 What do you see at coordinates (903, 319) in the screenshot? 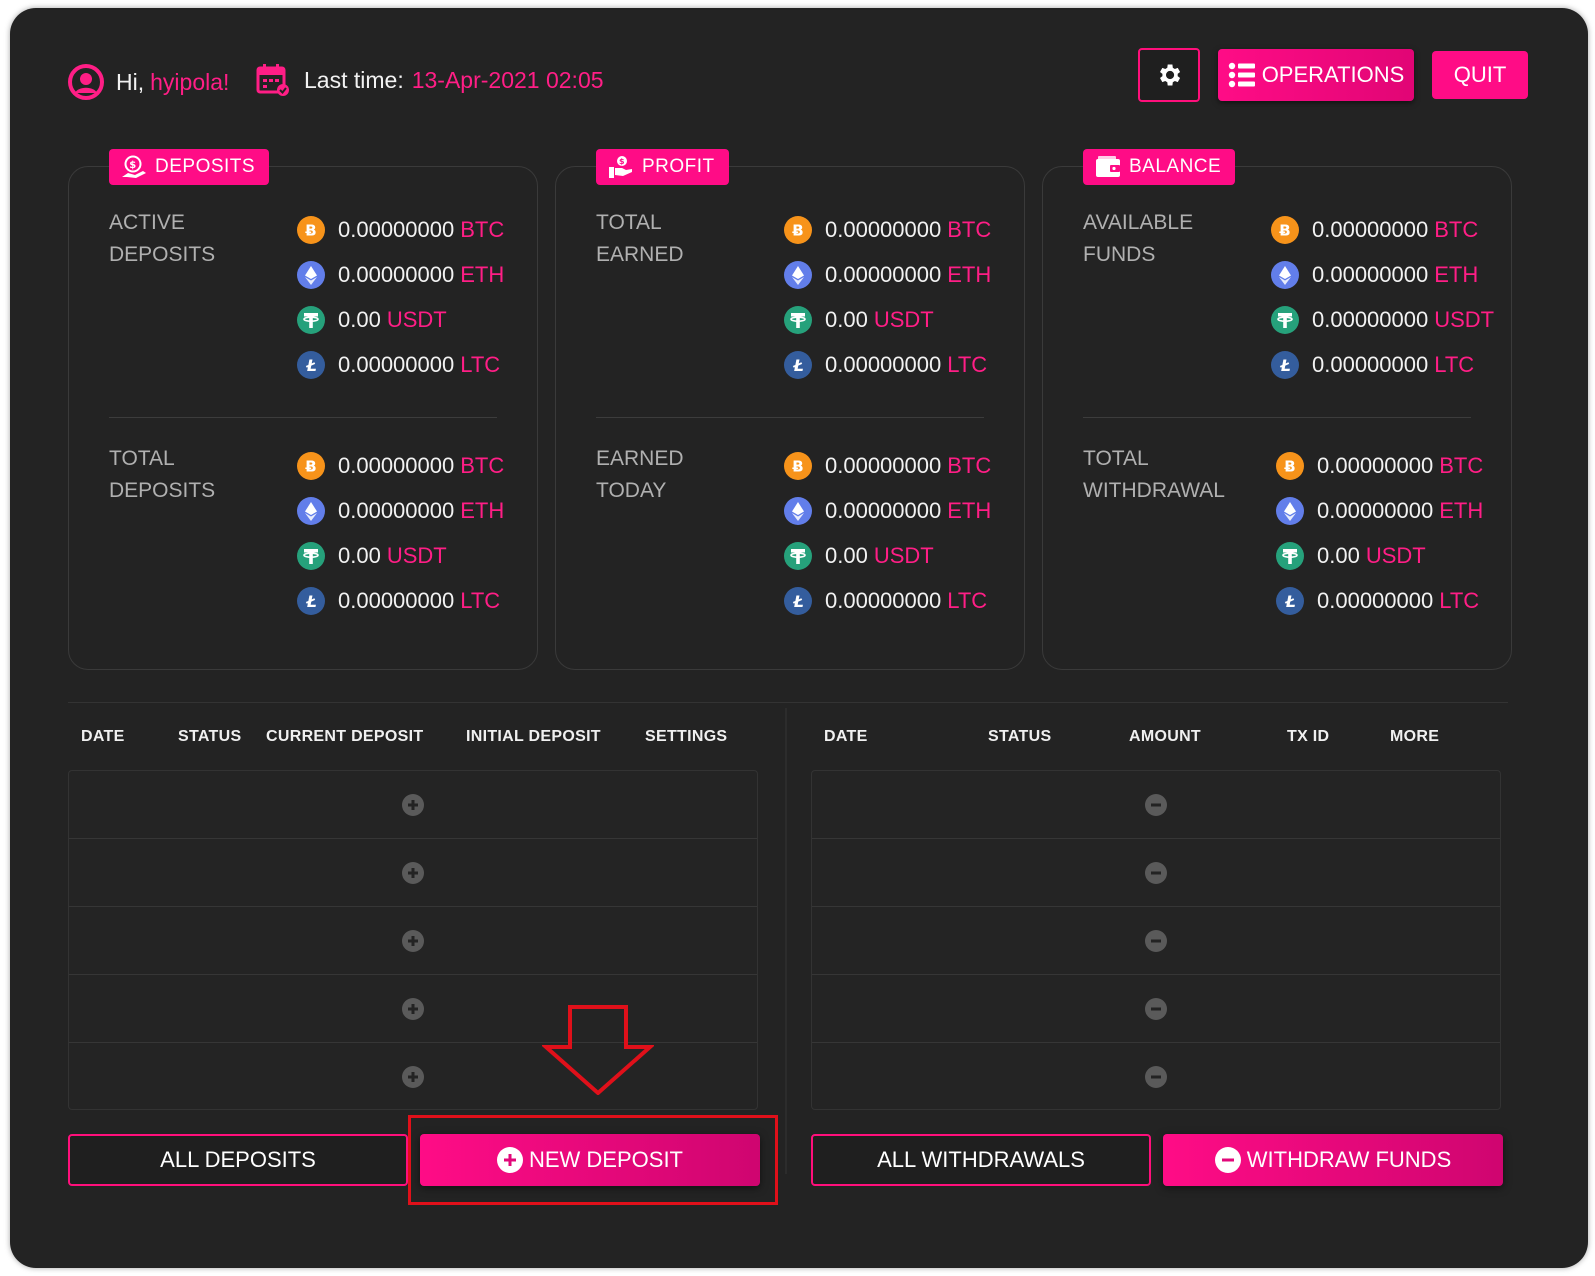
I see `currency-code: USDT` at bounding box center [903, 319].